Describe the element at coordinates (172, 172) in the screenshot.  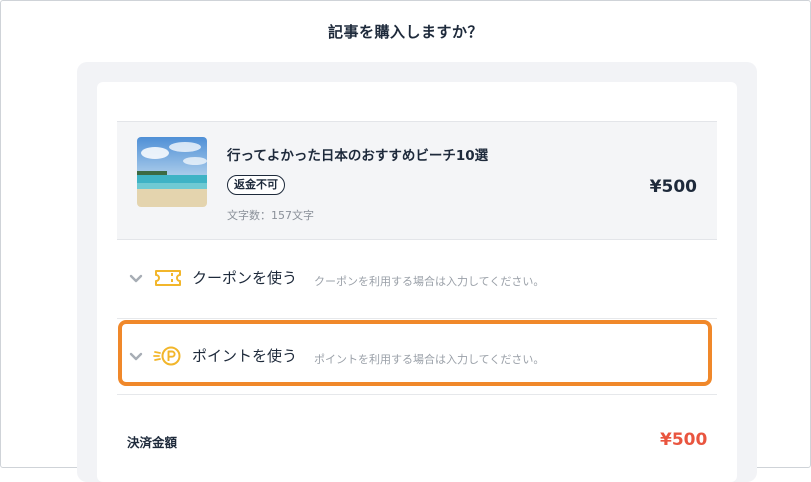
I see `article-thumbnail` at that location.